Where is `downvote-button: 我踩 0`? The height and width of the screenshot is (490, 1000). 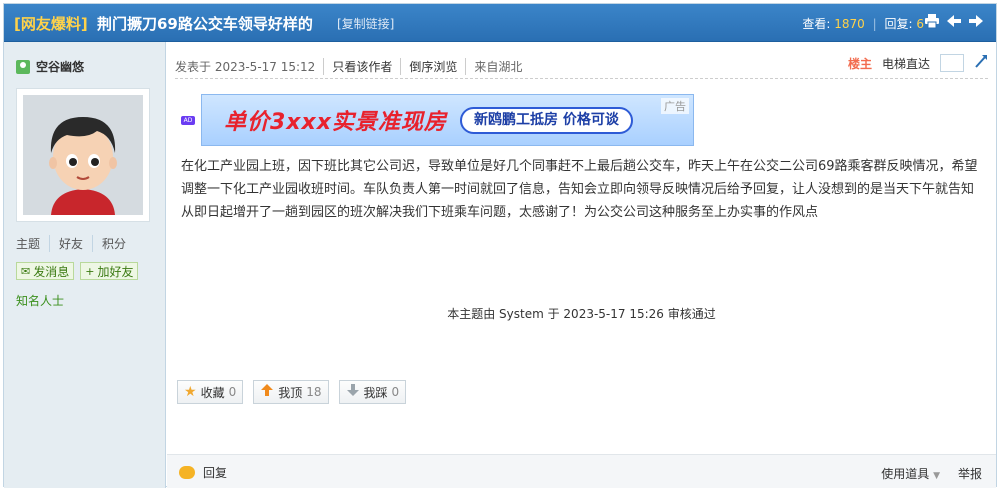 downvote-button: 我踩 0 is located at coordinates (372, 392).